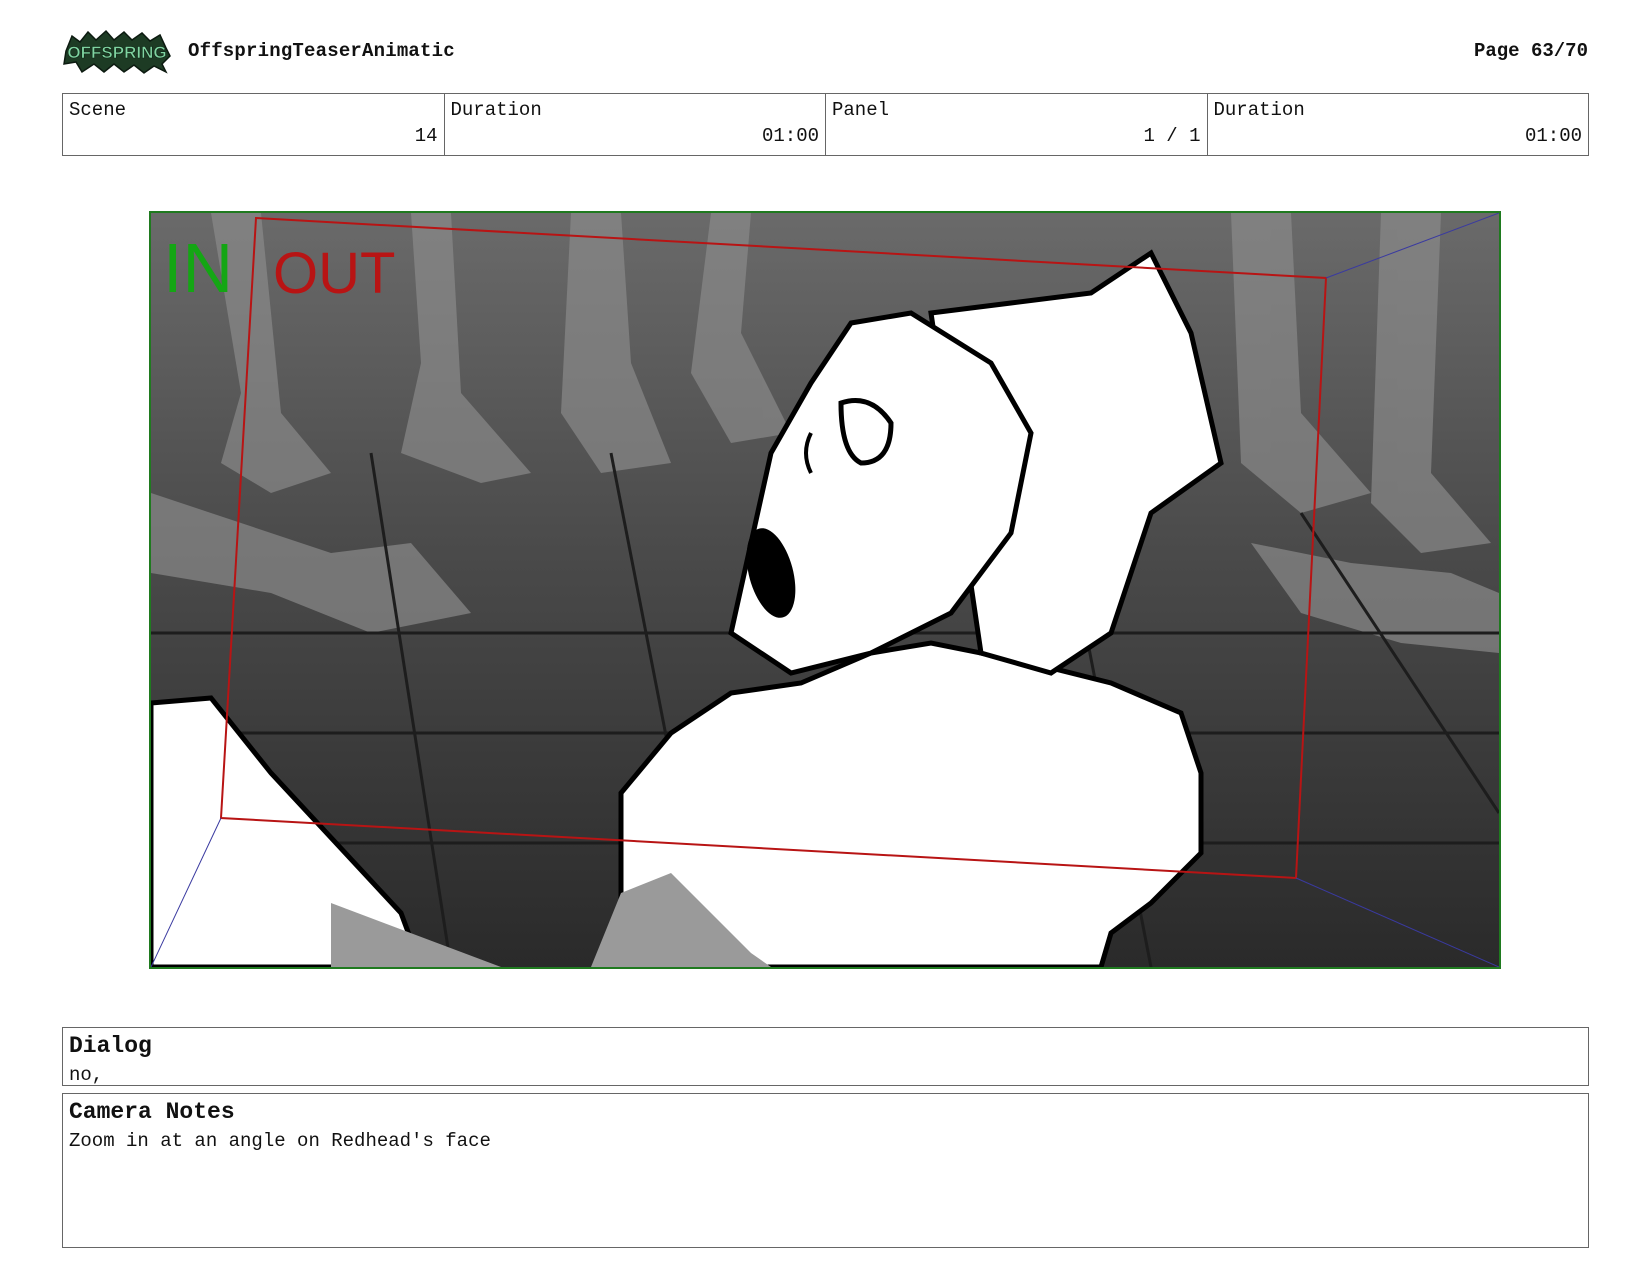  Describe the element at coordinates (1172, 136) in the screenshot. I see `panel-value: 1 / 1` at that location.